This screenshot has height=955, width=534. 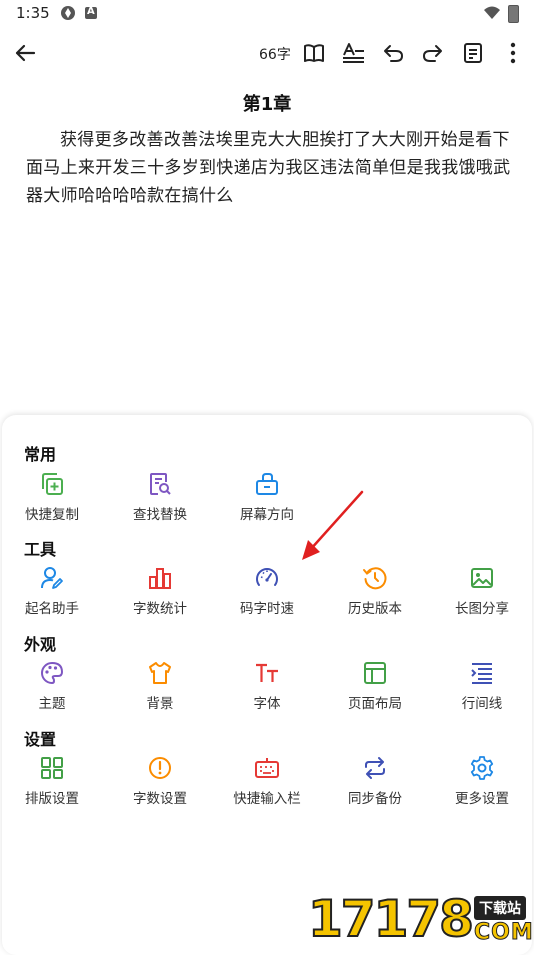 I want to click on redo-icon, so click(x=432, y=53).